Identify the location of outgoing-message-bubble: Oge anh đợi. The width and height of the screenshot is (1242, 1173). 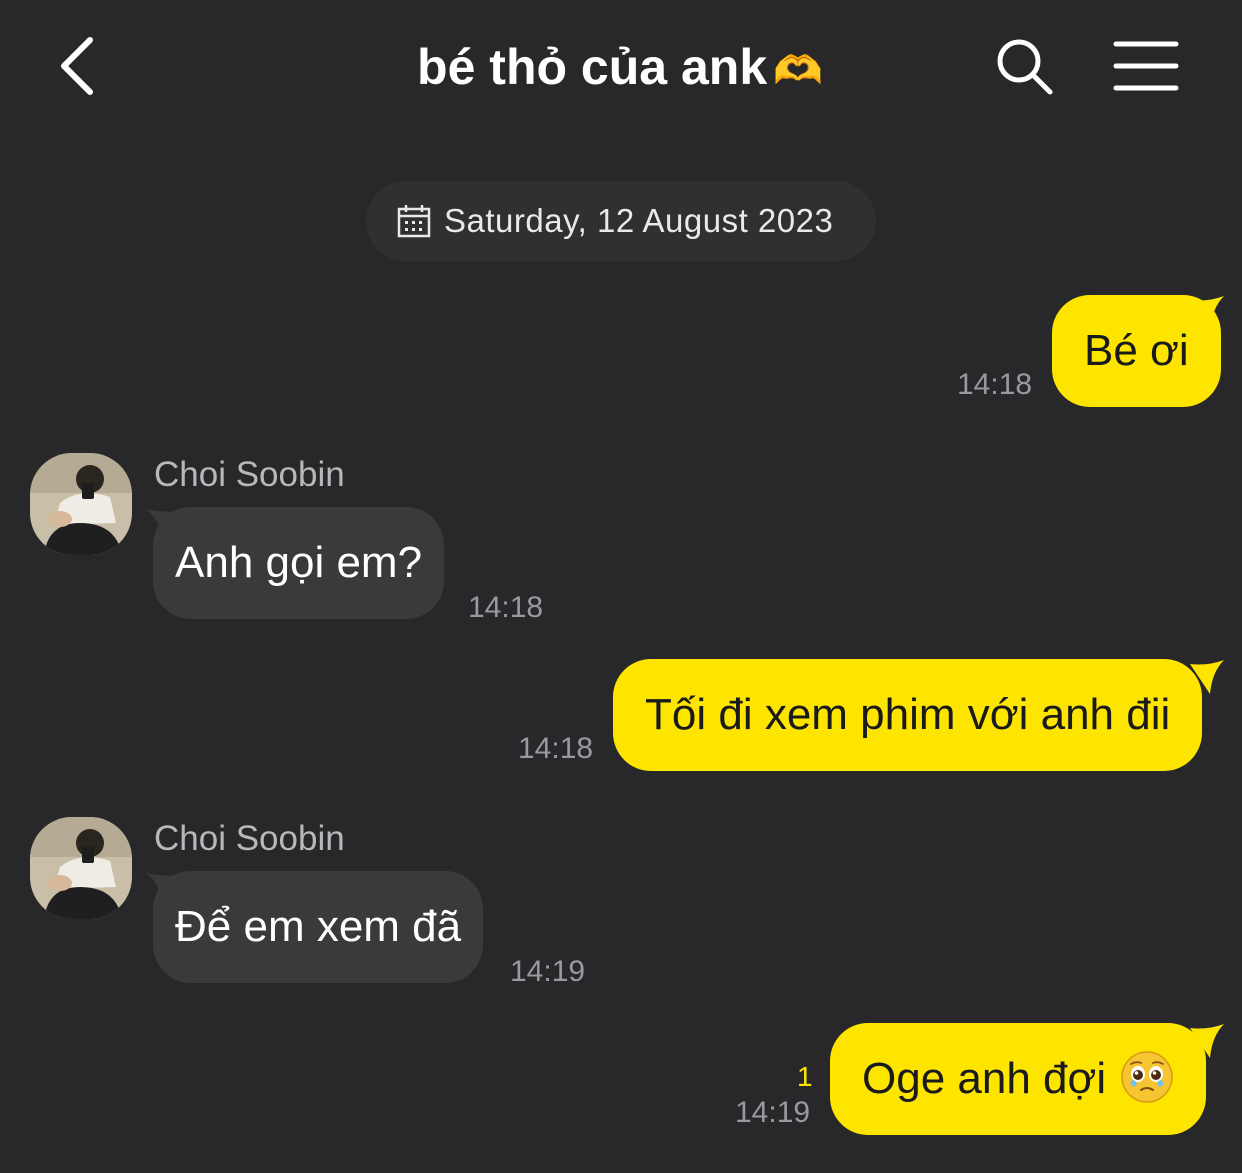
(1018, 1079).